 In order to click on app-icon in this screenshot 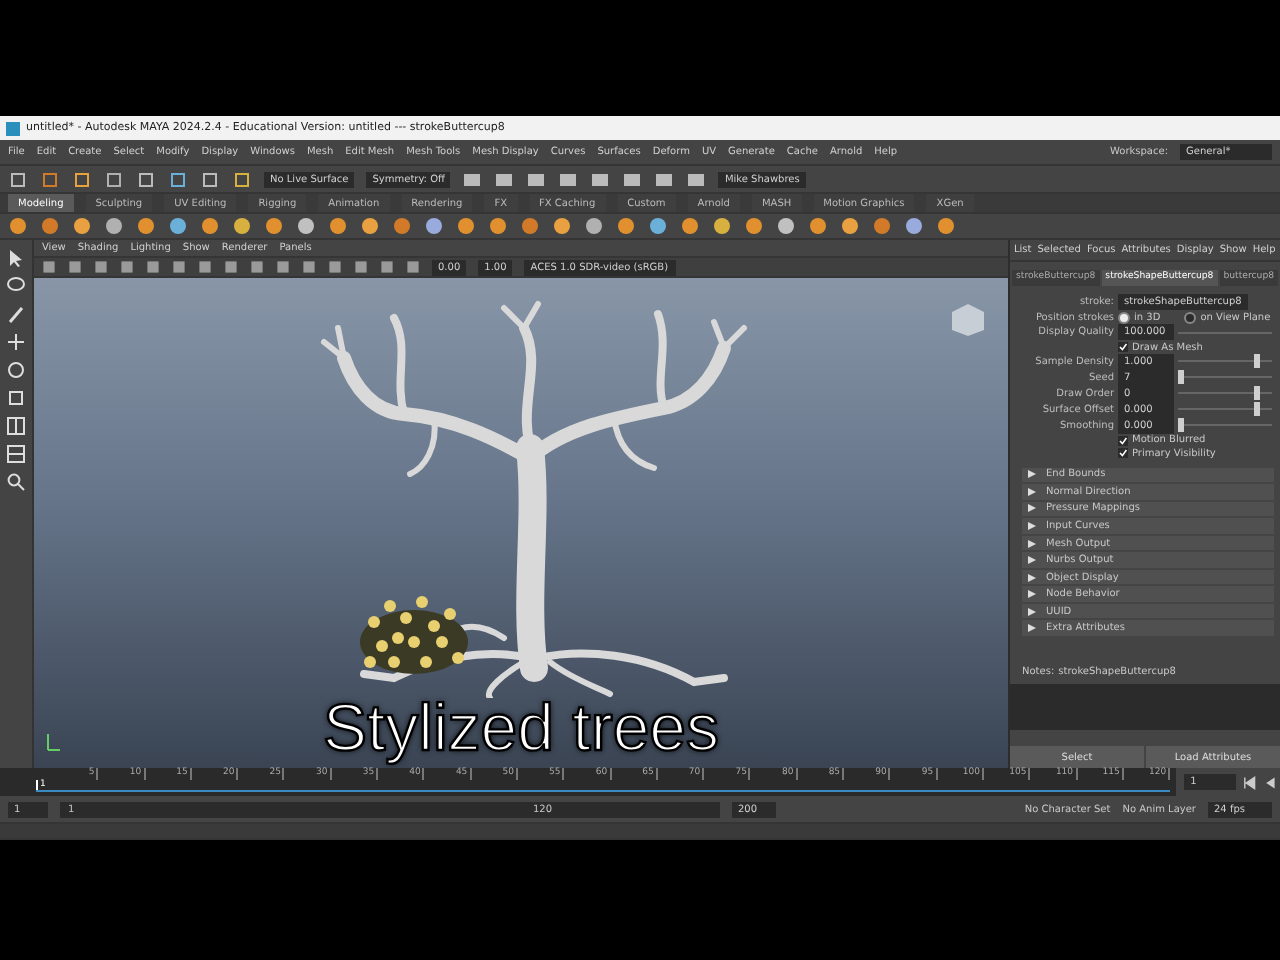, I will do `click(13, 128)`.